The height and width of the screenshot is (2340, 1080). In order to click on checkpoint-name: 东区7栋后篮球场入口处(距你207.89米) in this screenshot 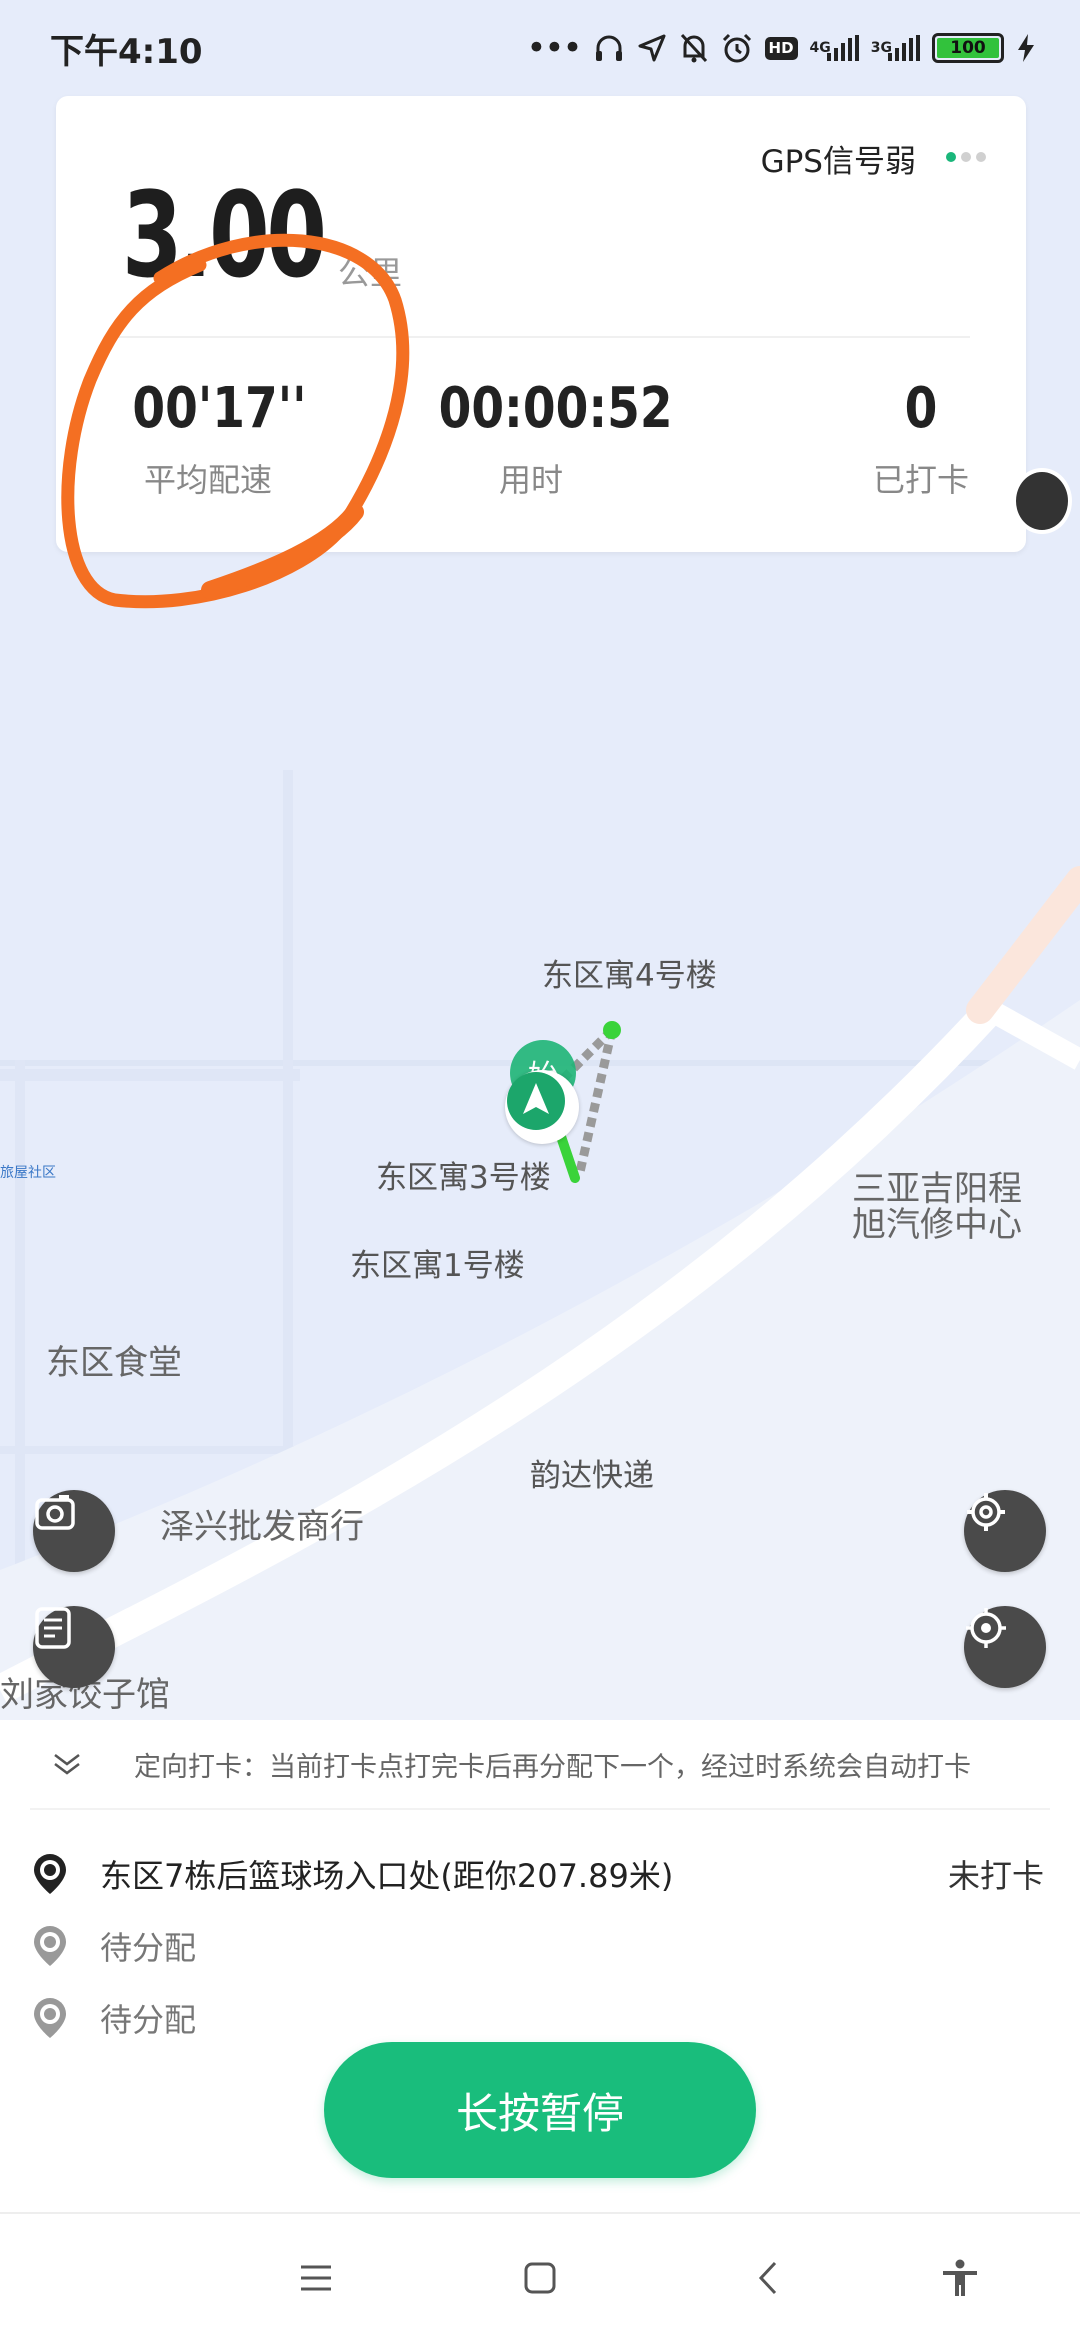, I will do `click(387, 1876)`.